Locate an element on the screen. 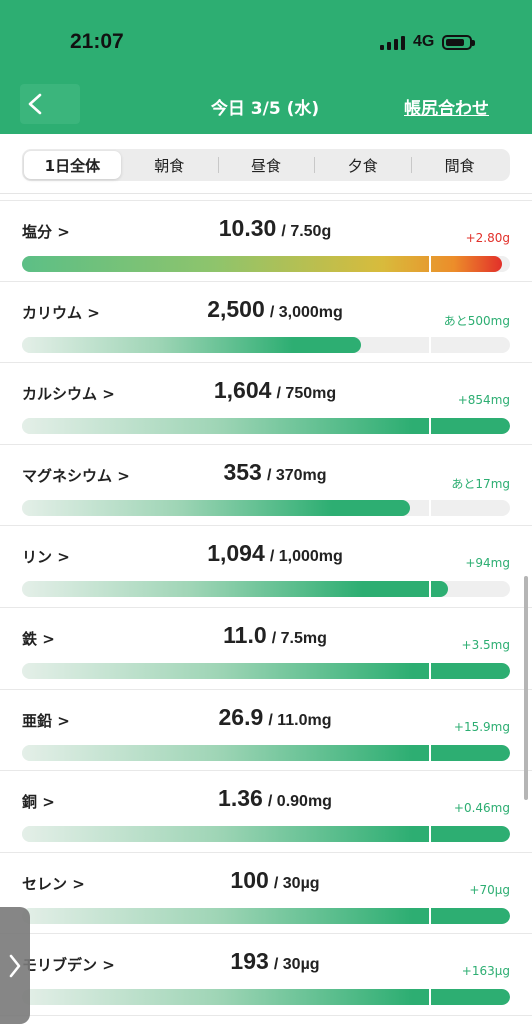 The image size is (532, 1024). tab-breakfast: 朝食 is located at coordinates (169, 165).